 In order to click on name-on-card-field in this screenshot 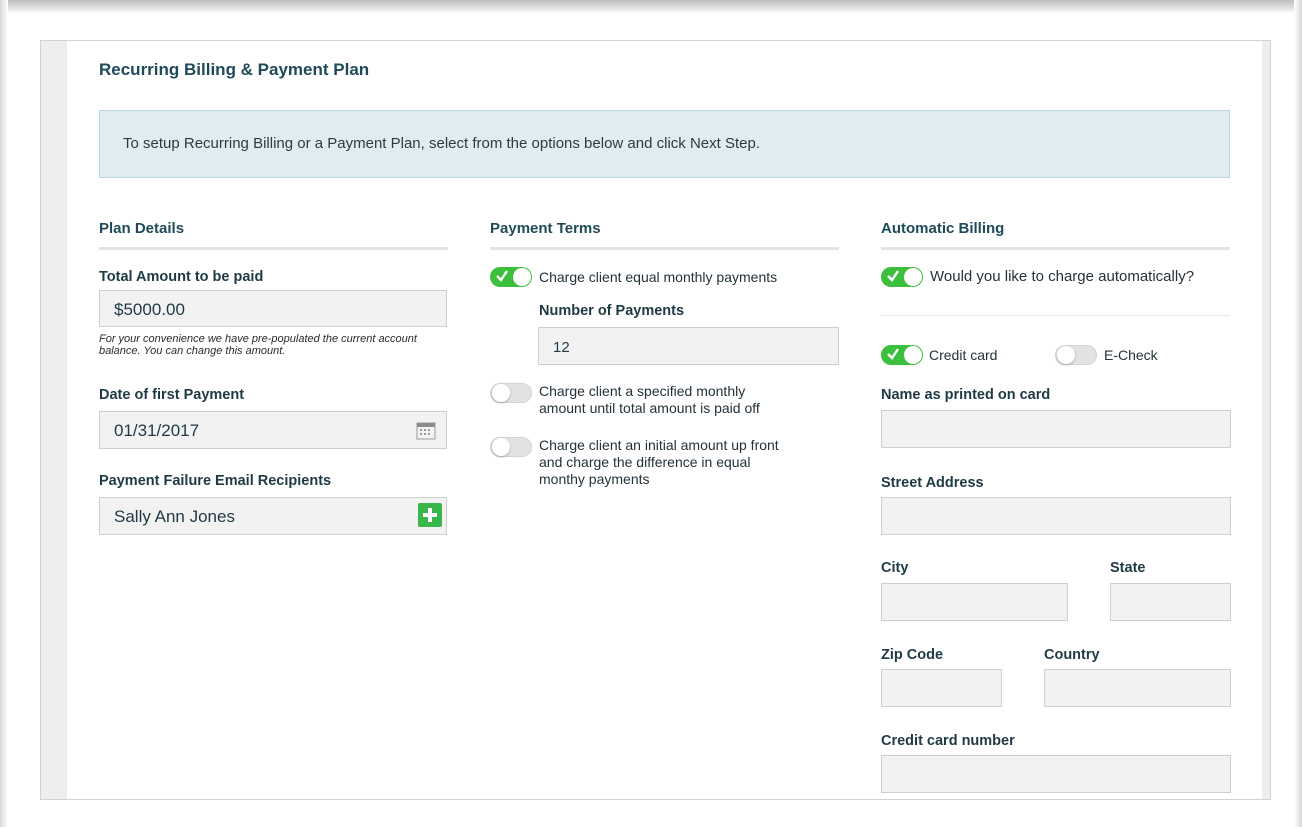, I will do `click(1056, 429)`.